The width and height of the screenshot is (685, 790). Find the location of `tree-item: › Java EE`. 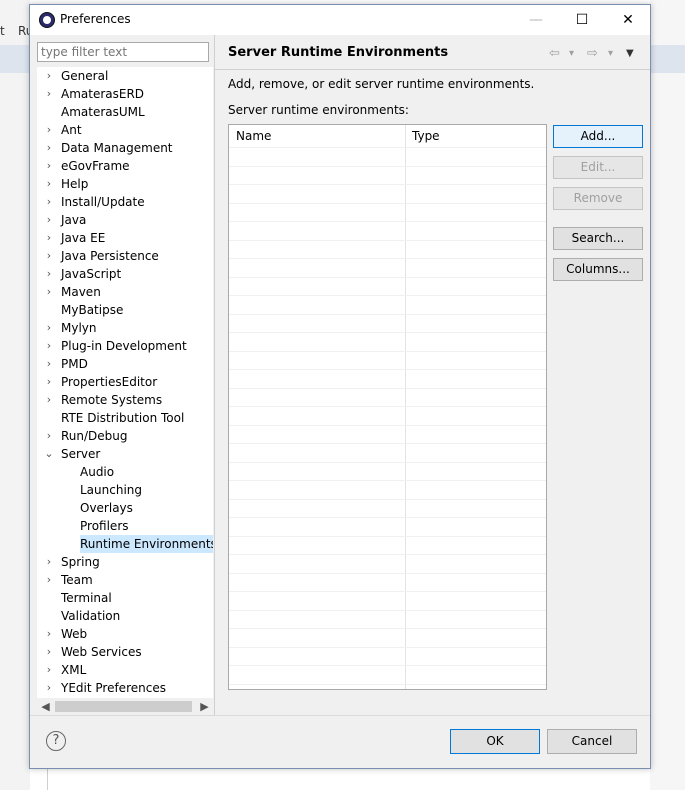

tree-item: › Java EE is located at coordinates (76, 238).